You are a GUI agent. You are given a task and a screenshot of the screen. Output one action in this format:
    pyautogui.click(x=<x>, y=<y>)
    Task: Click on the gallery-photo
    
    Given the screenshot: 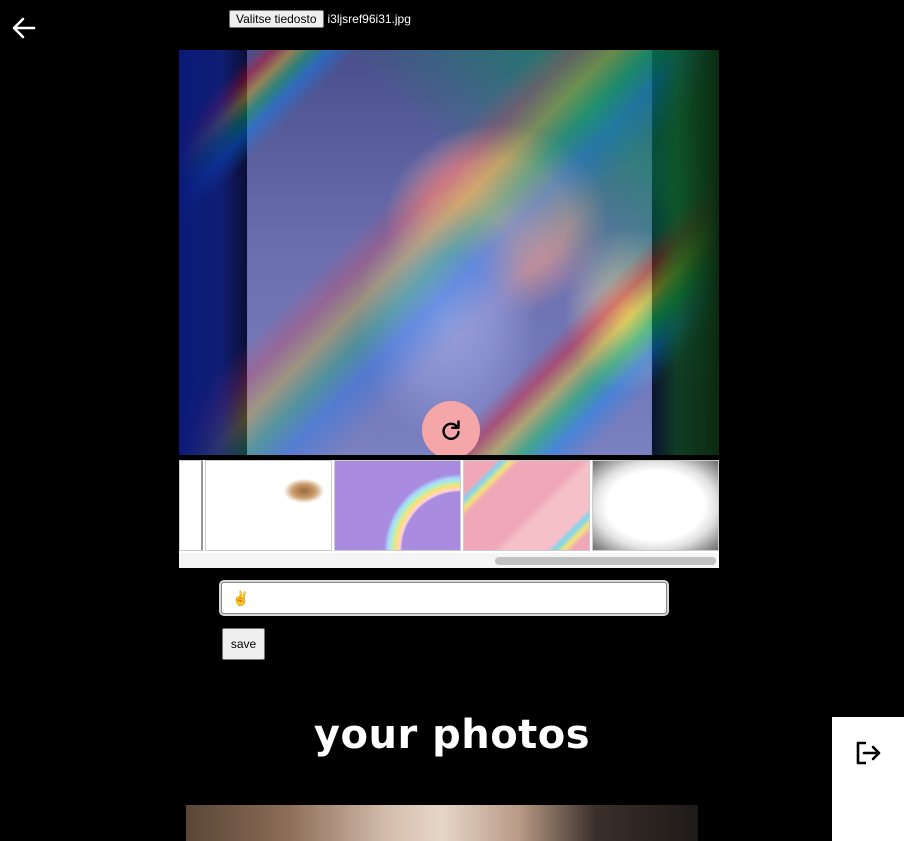 What is the action you would take?
    pyautogui.click(x=442, y=823)
    